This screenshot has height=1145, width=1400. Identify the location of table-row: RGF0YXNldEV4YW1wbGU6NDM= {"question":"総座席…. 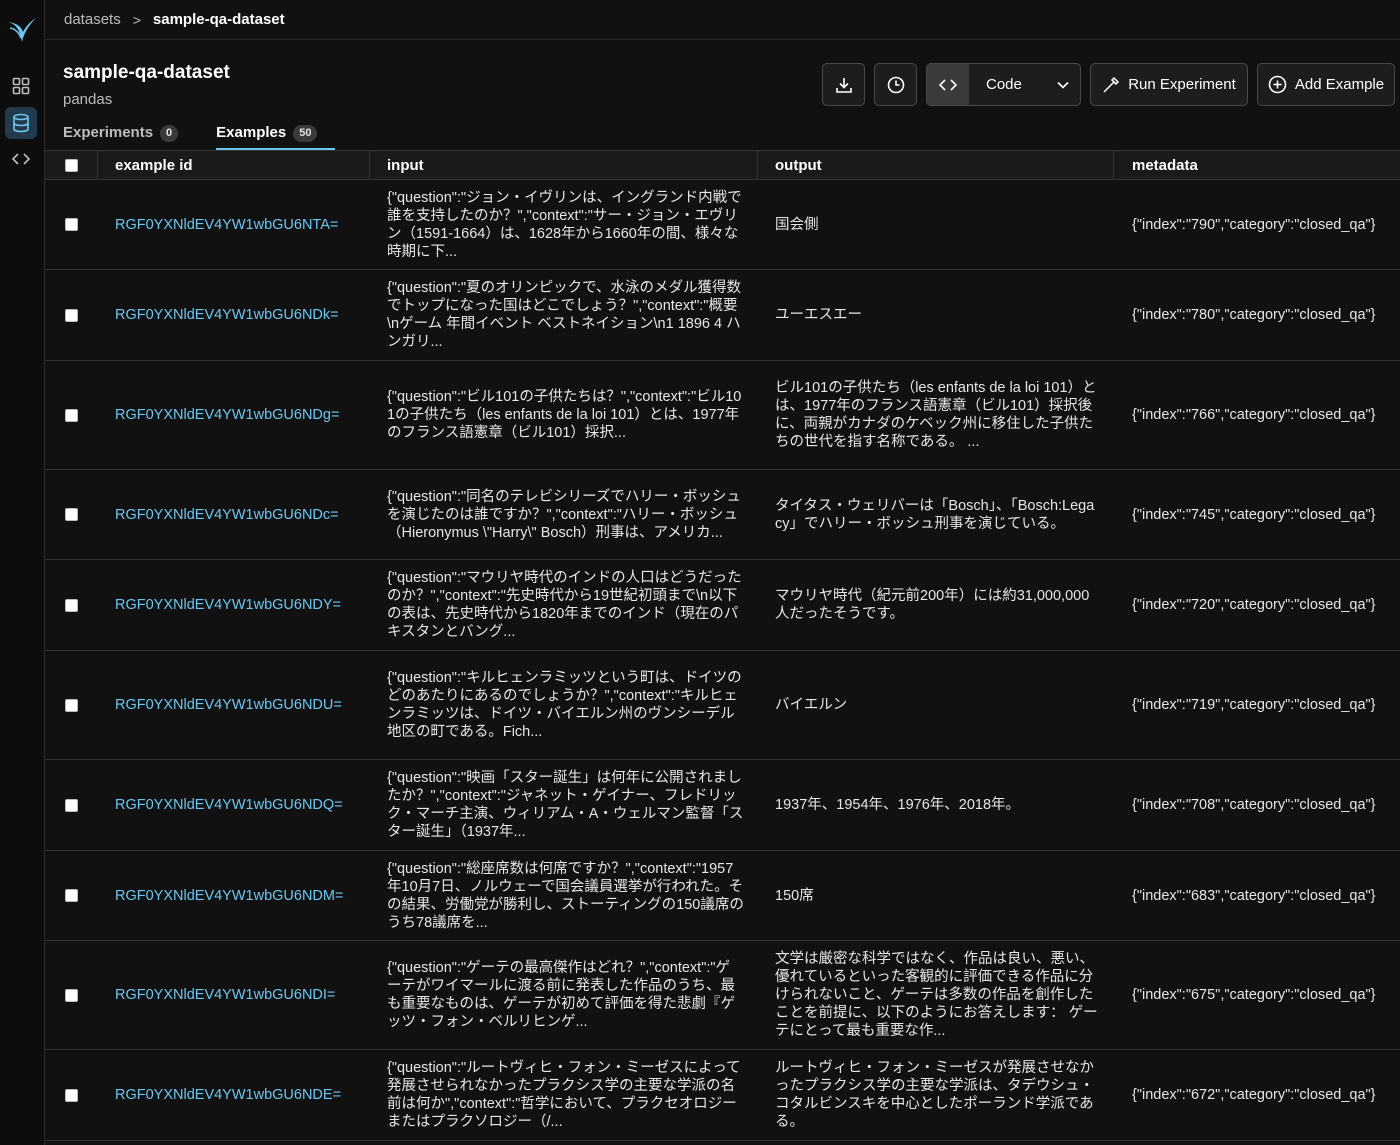
(722, 896).